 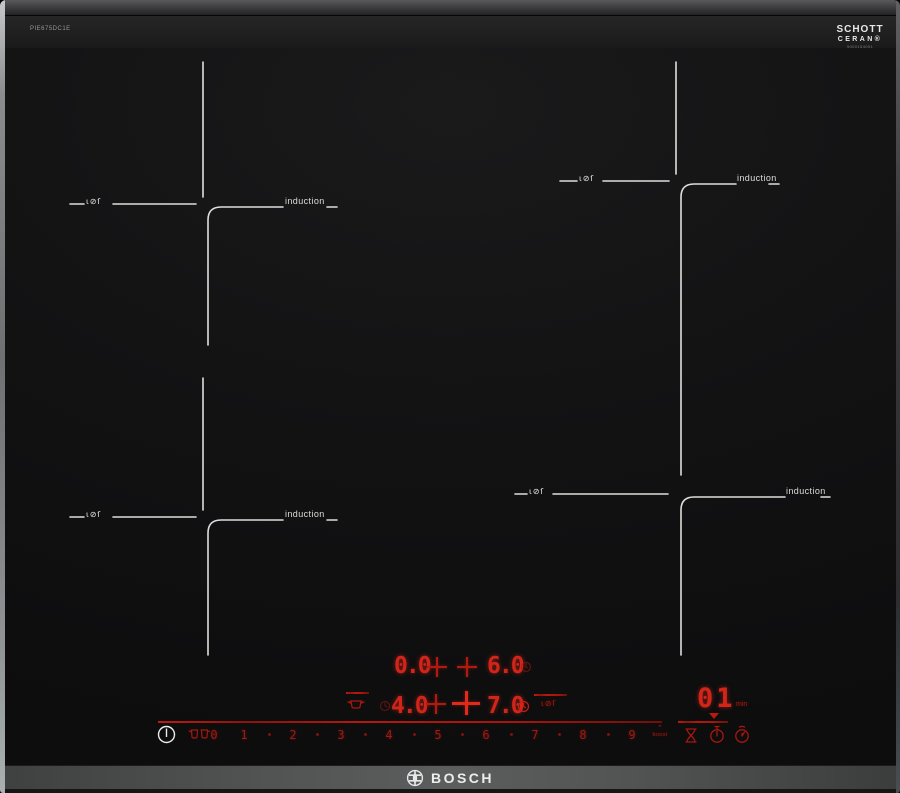 I want to click on timer-unit: min, so click(x=742, y=704).